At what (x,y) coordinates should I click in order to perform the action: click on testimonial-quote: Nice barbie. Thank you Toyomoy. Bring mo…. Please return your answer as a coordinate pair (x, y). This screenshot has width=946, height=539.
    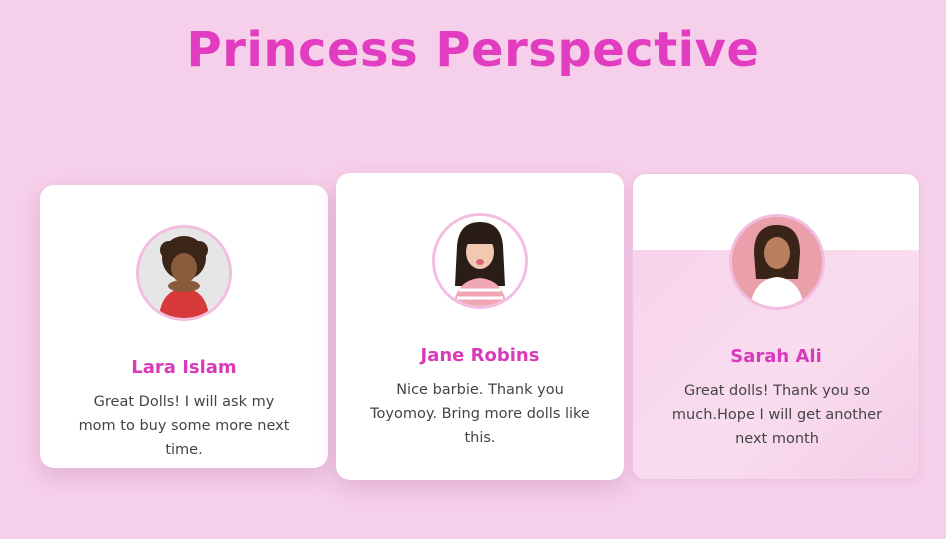
    Looking at the image, I should click on (480, 414).